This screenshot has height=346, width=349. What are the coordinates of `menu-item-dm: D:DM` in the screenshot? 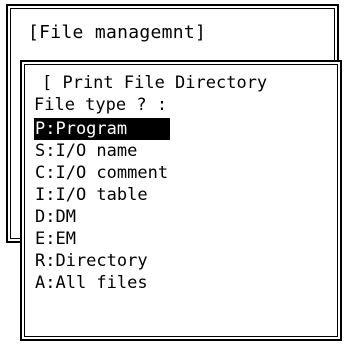 It's located at (102, 217).